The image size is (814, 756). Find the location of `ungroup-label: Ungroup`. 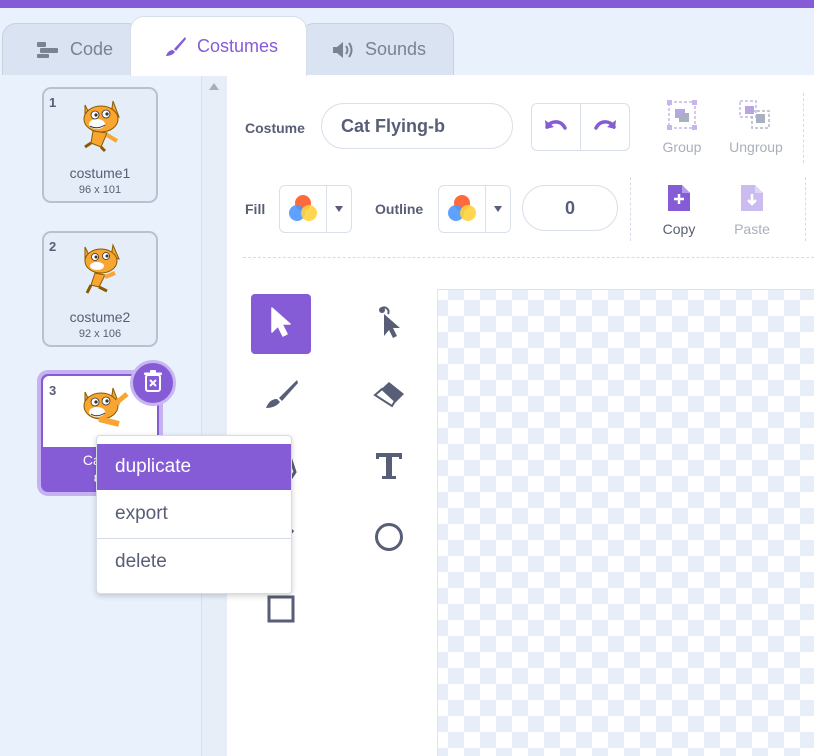

ungroup-label: Ungroup is located at coordinates (756, 147).